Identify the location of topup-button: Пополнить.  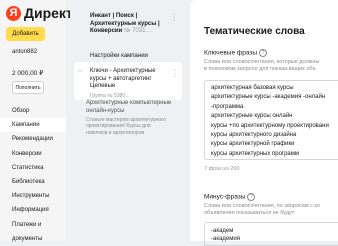
(28, 87).